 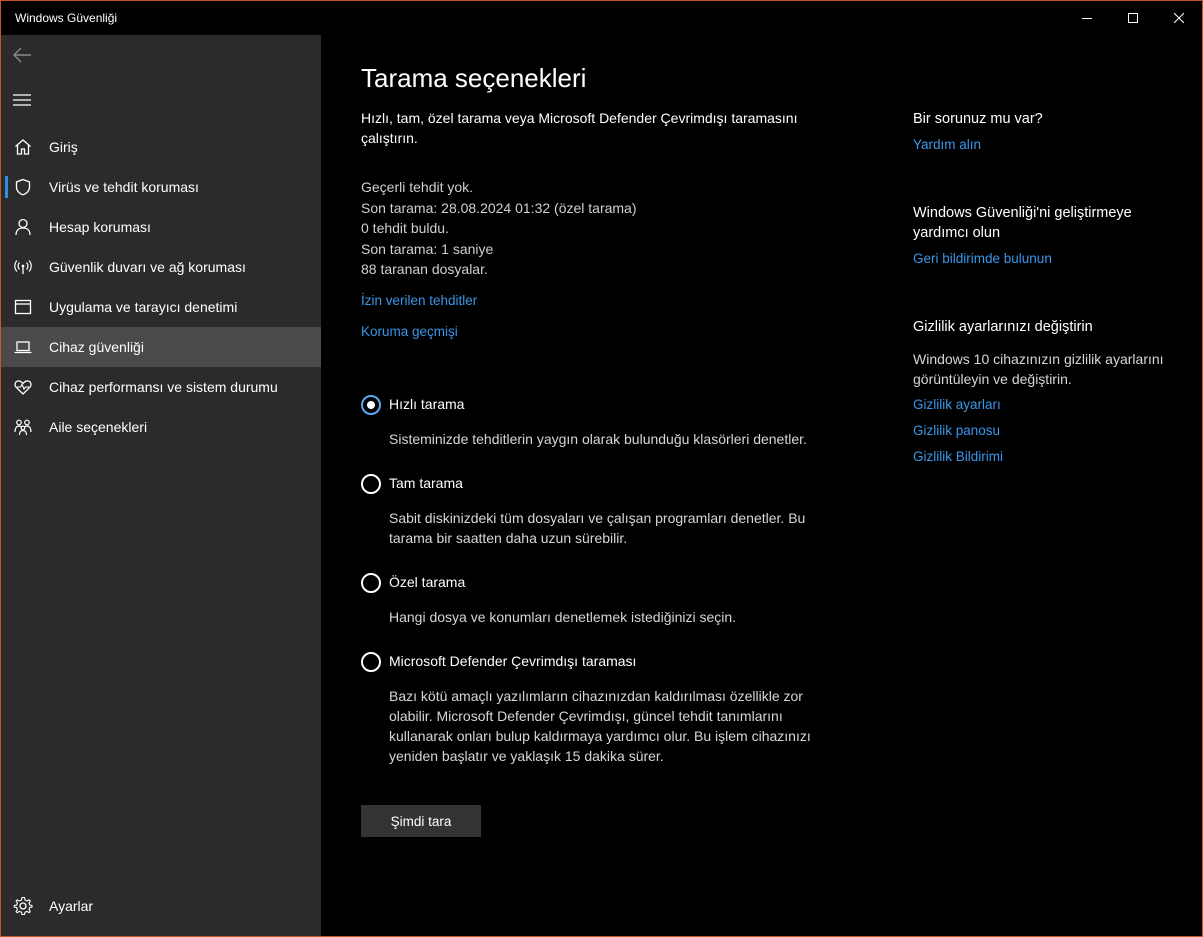 What do you see at coordinates (163, 387) in the screenshot?
I see `sidebar-item-label: Cihaz performansı ve sistem durumu` at bounding box center [163, 387].